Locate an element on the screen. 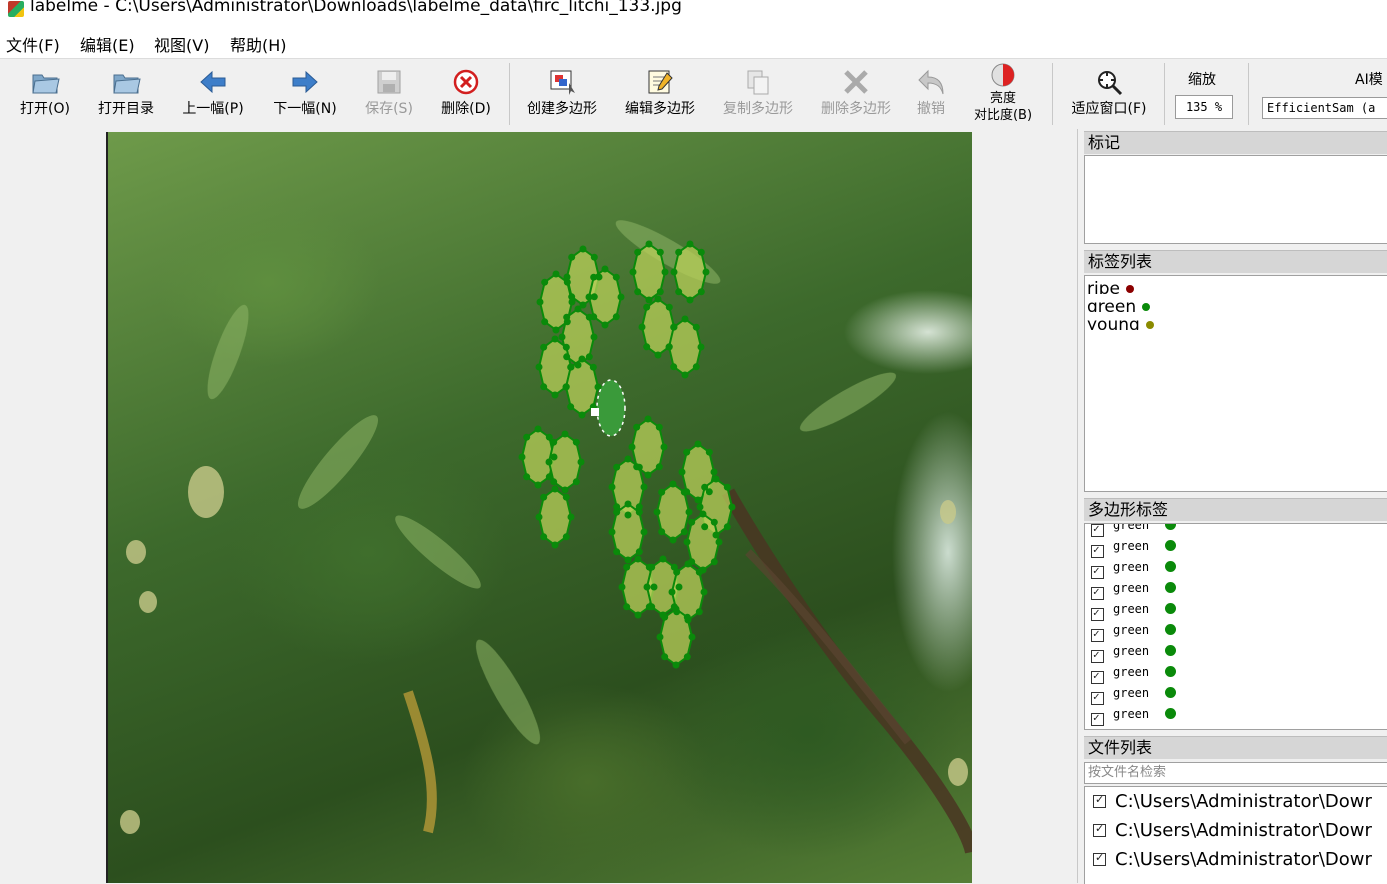  edit-polygon-button: 编辑多边形 is located at coordinates (660, 94).